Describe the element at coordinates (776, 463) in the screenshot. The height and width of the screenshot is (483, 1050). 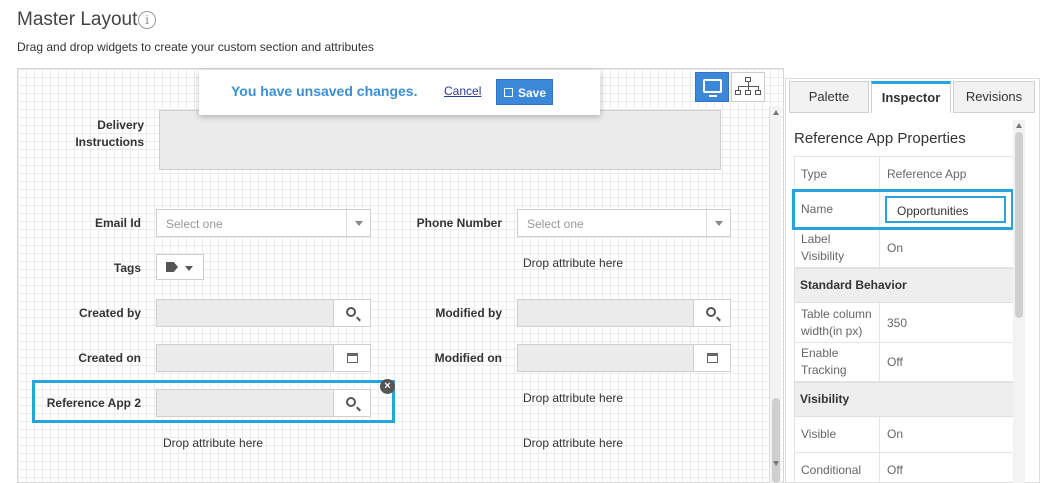
I see `scroll-down-icon` at that location.